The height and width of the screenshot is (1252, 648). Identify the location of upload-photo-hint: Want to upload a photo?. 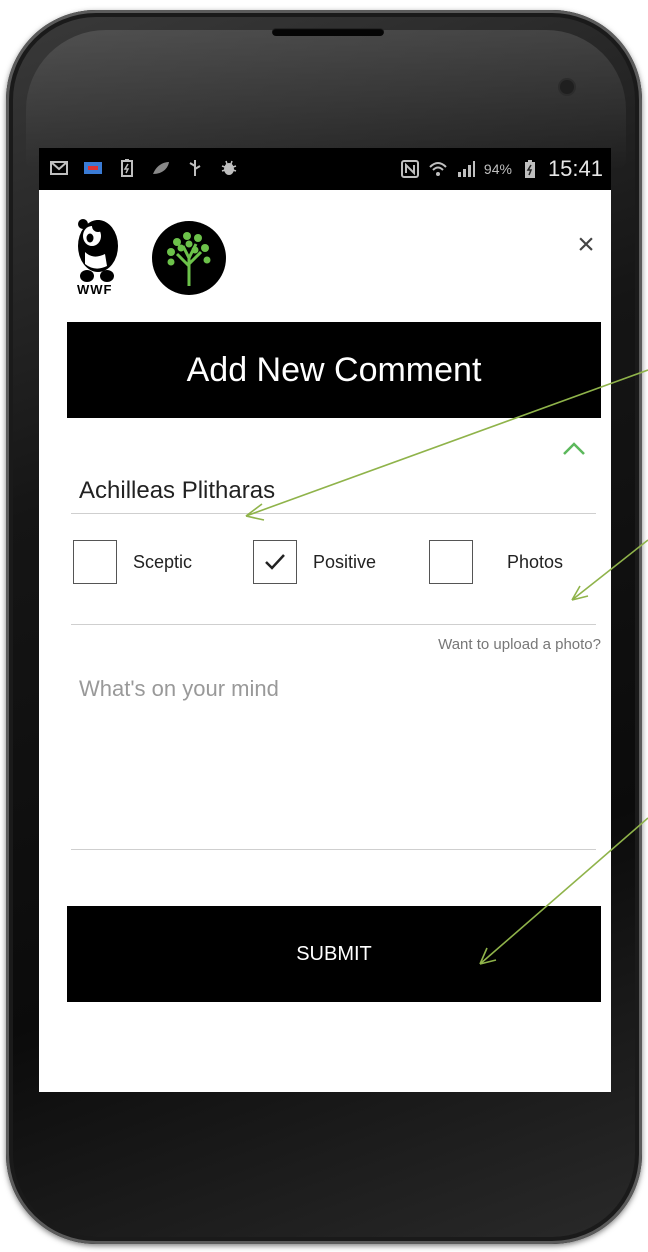
(519, 644).